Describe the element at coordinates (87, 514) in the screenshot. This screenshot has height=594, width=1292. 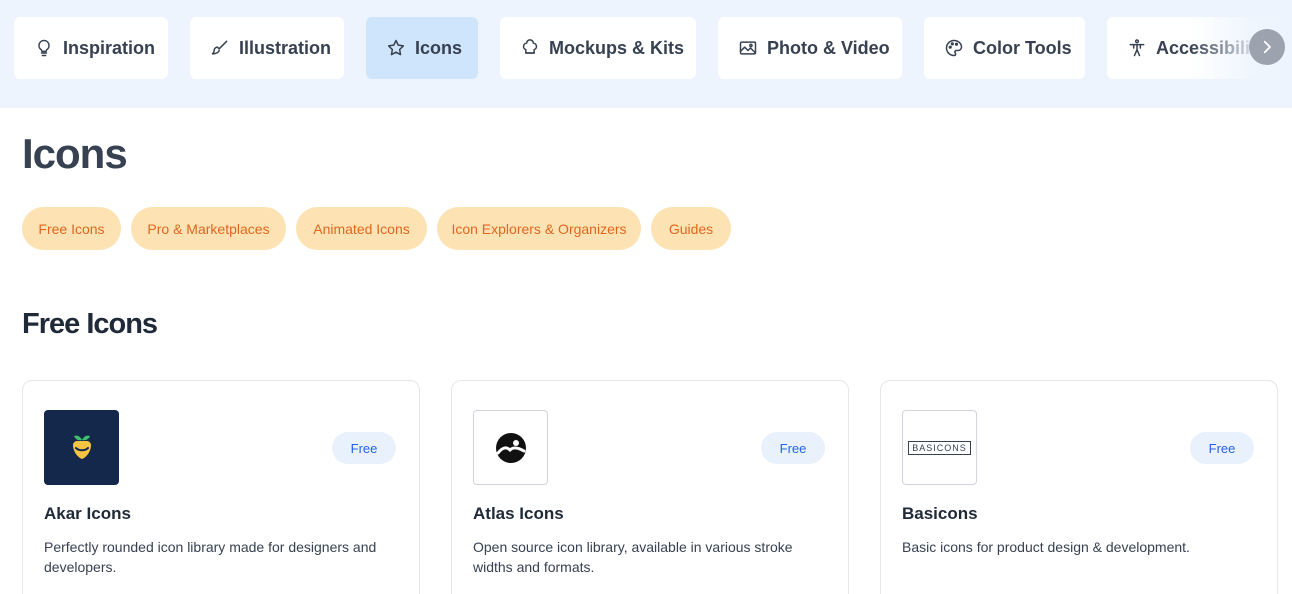
I see `card-title: Akar Icons` at that location.